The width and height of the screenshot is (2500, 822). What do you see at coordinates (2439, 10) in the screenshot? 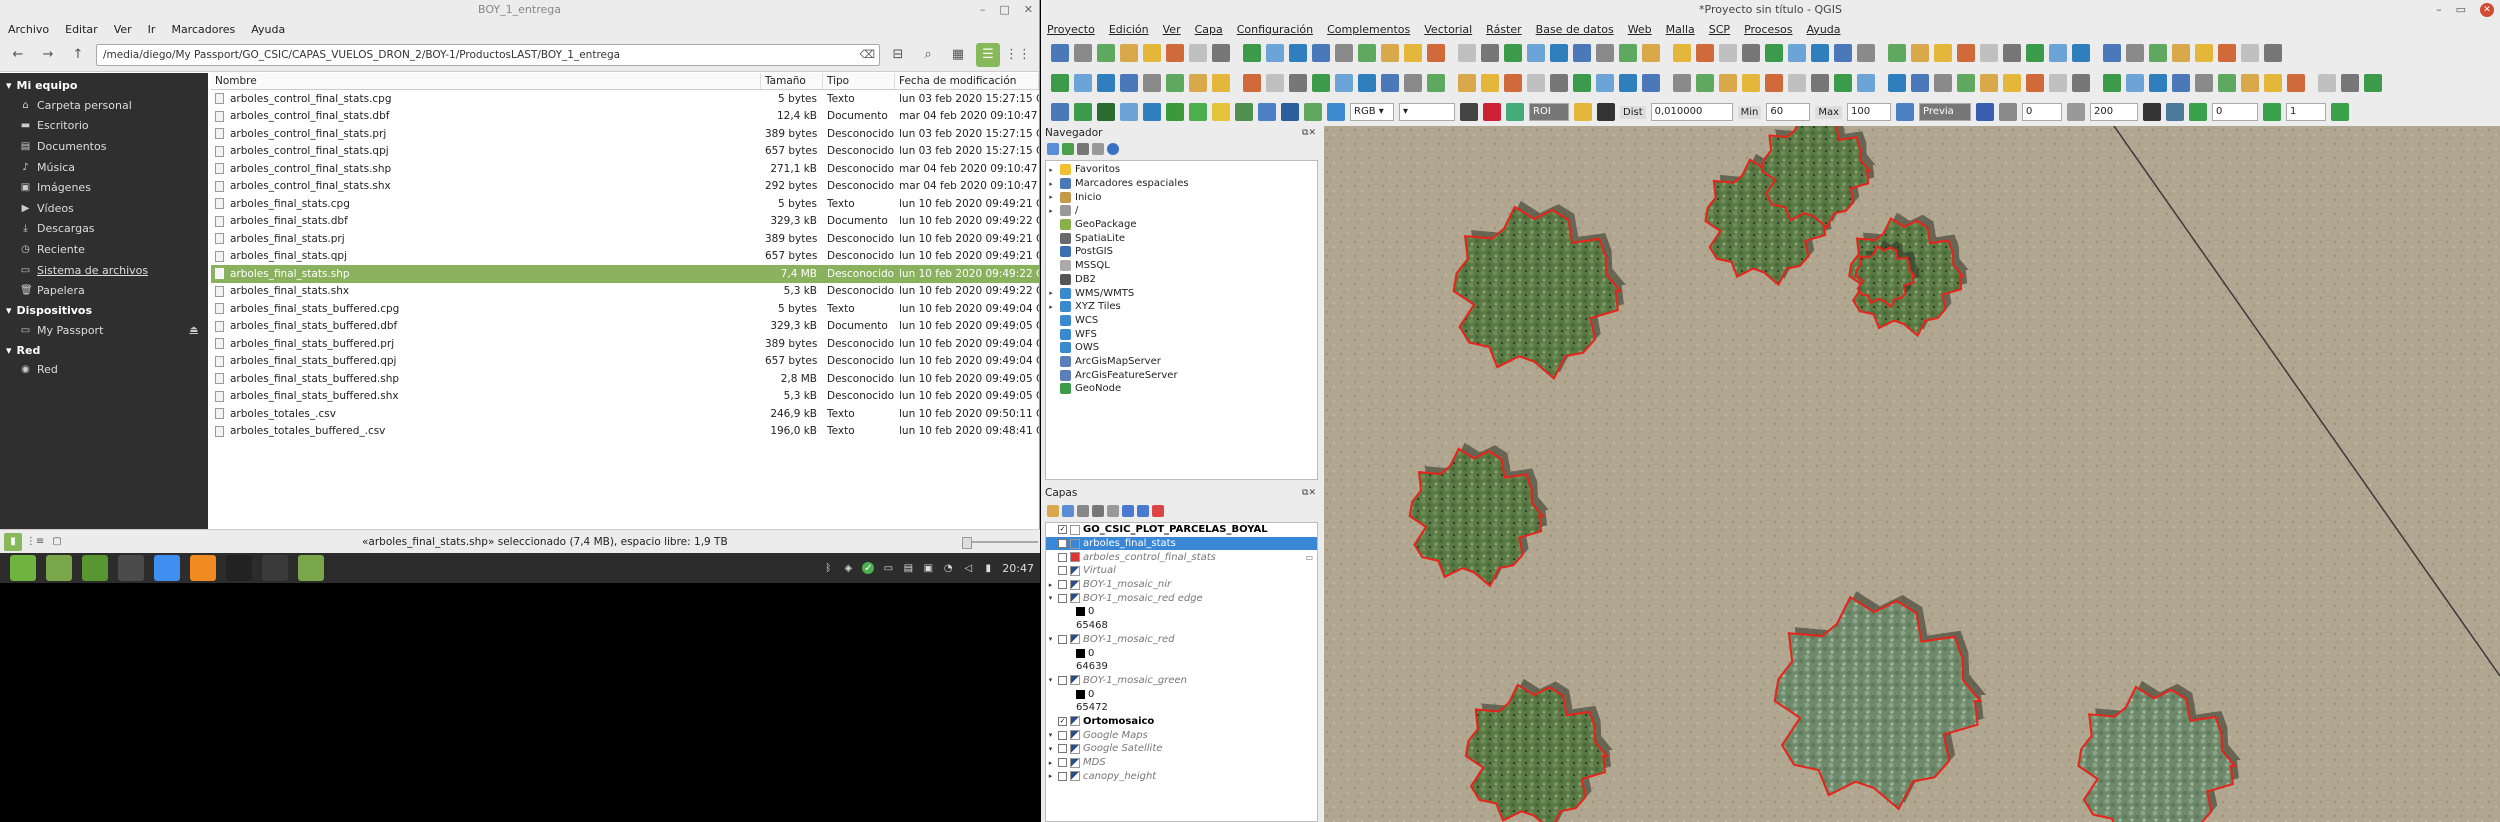
I see `minimize-icon: –` at bounding box center [2439, 10].